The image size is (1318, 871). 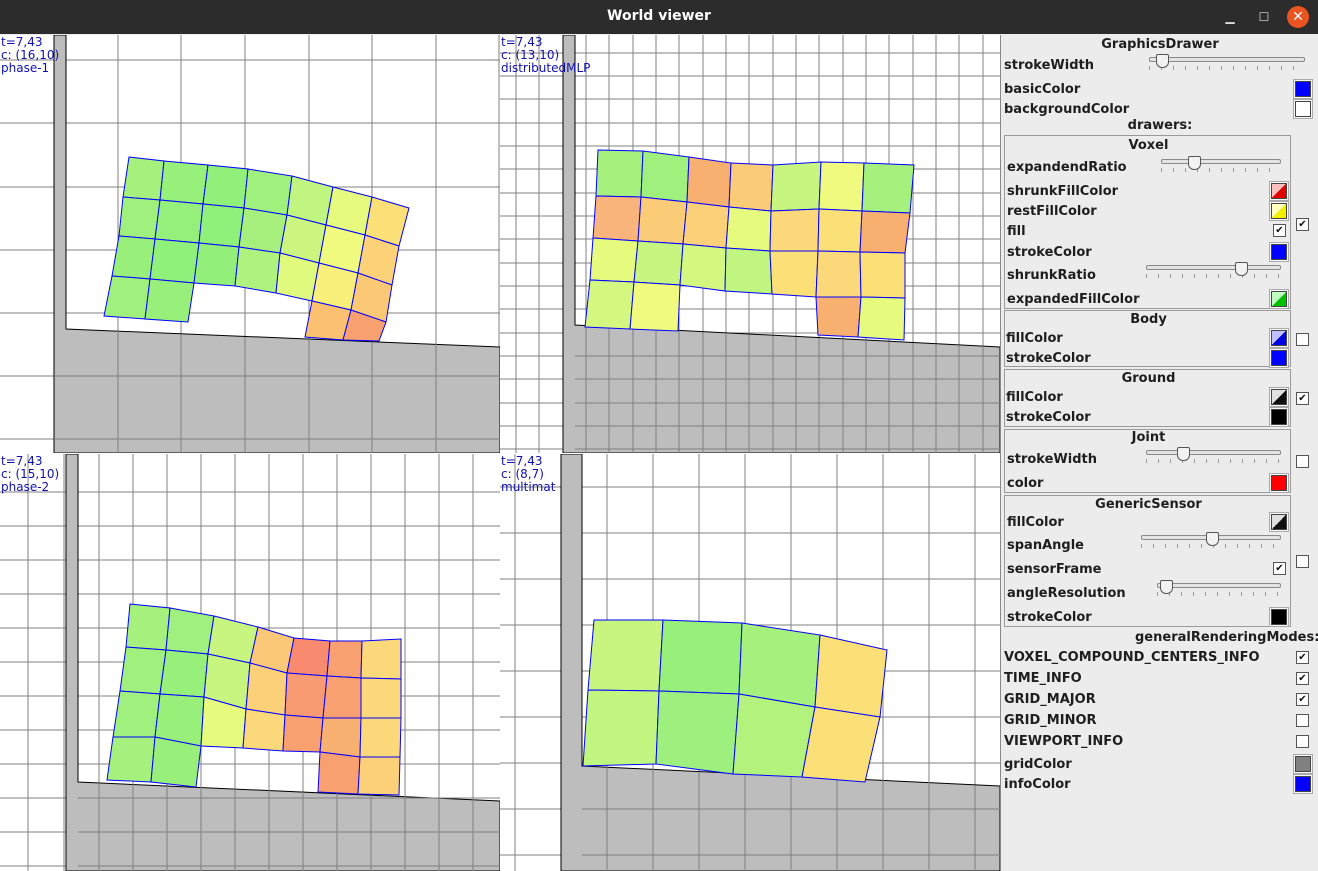 I want to click on expanded-fill-color-button, so click(x=1279, y=299).